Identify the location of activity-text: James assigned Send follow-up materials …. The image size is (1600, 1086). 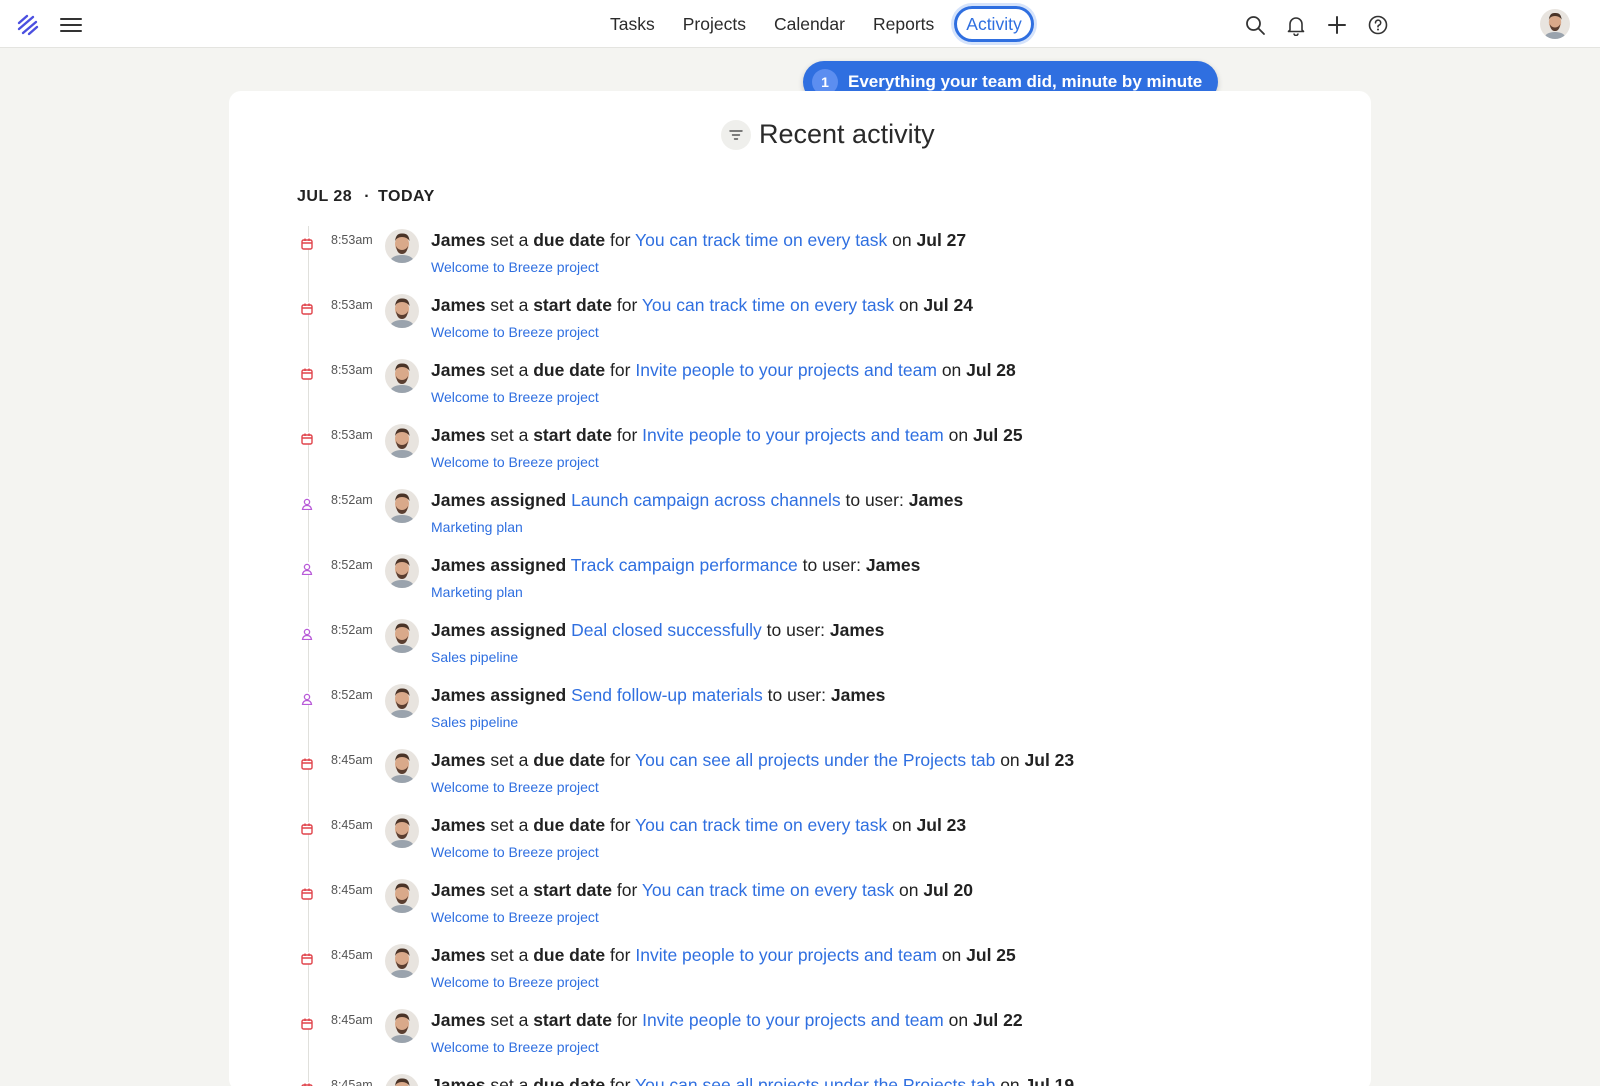
(658, 695).